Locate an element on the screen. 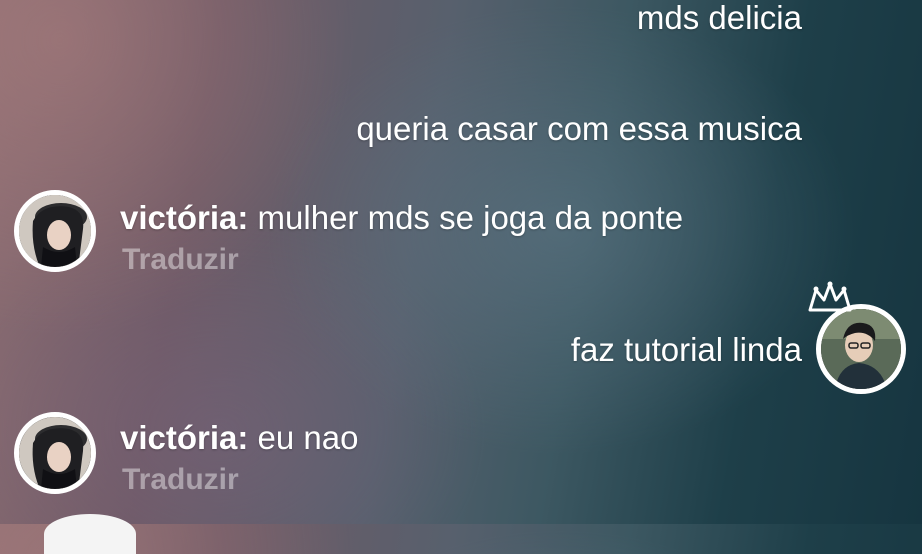 This screenshot has width=922, height=554. message-row-5: victória: eu nao is located at coordinates (239, 438).